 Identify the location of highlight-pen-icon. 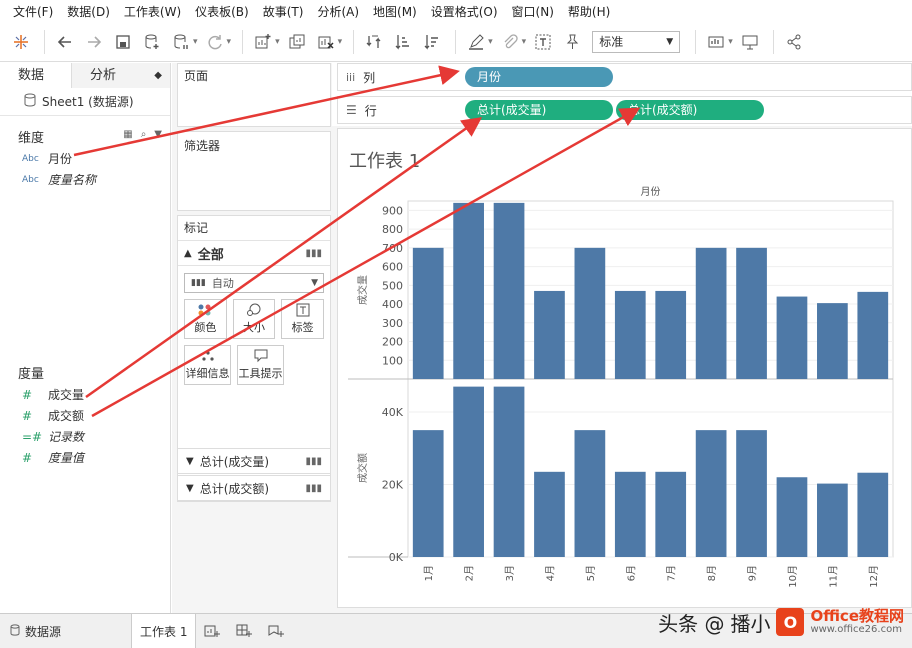
(476, 42).